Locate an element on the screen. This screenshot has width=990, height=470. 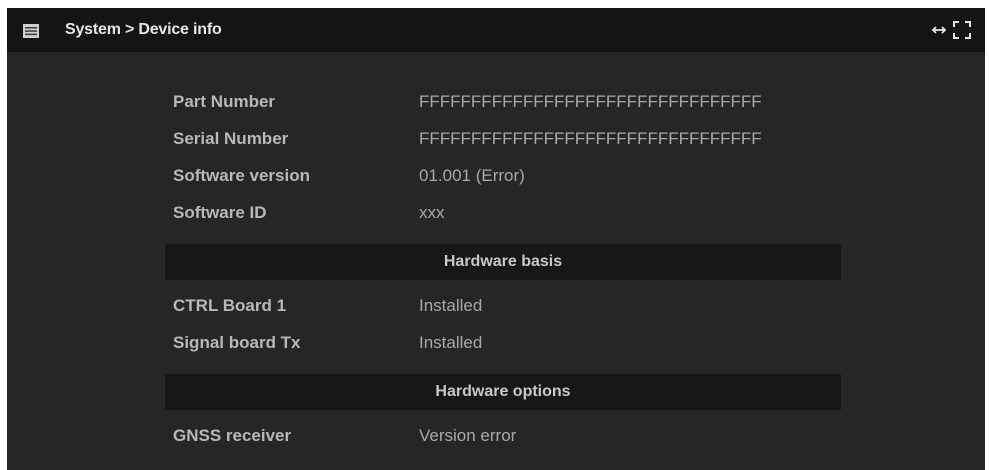
section-heading: Hardware options is located at coordinates (503, 391).